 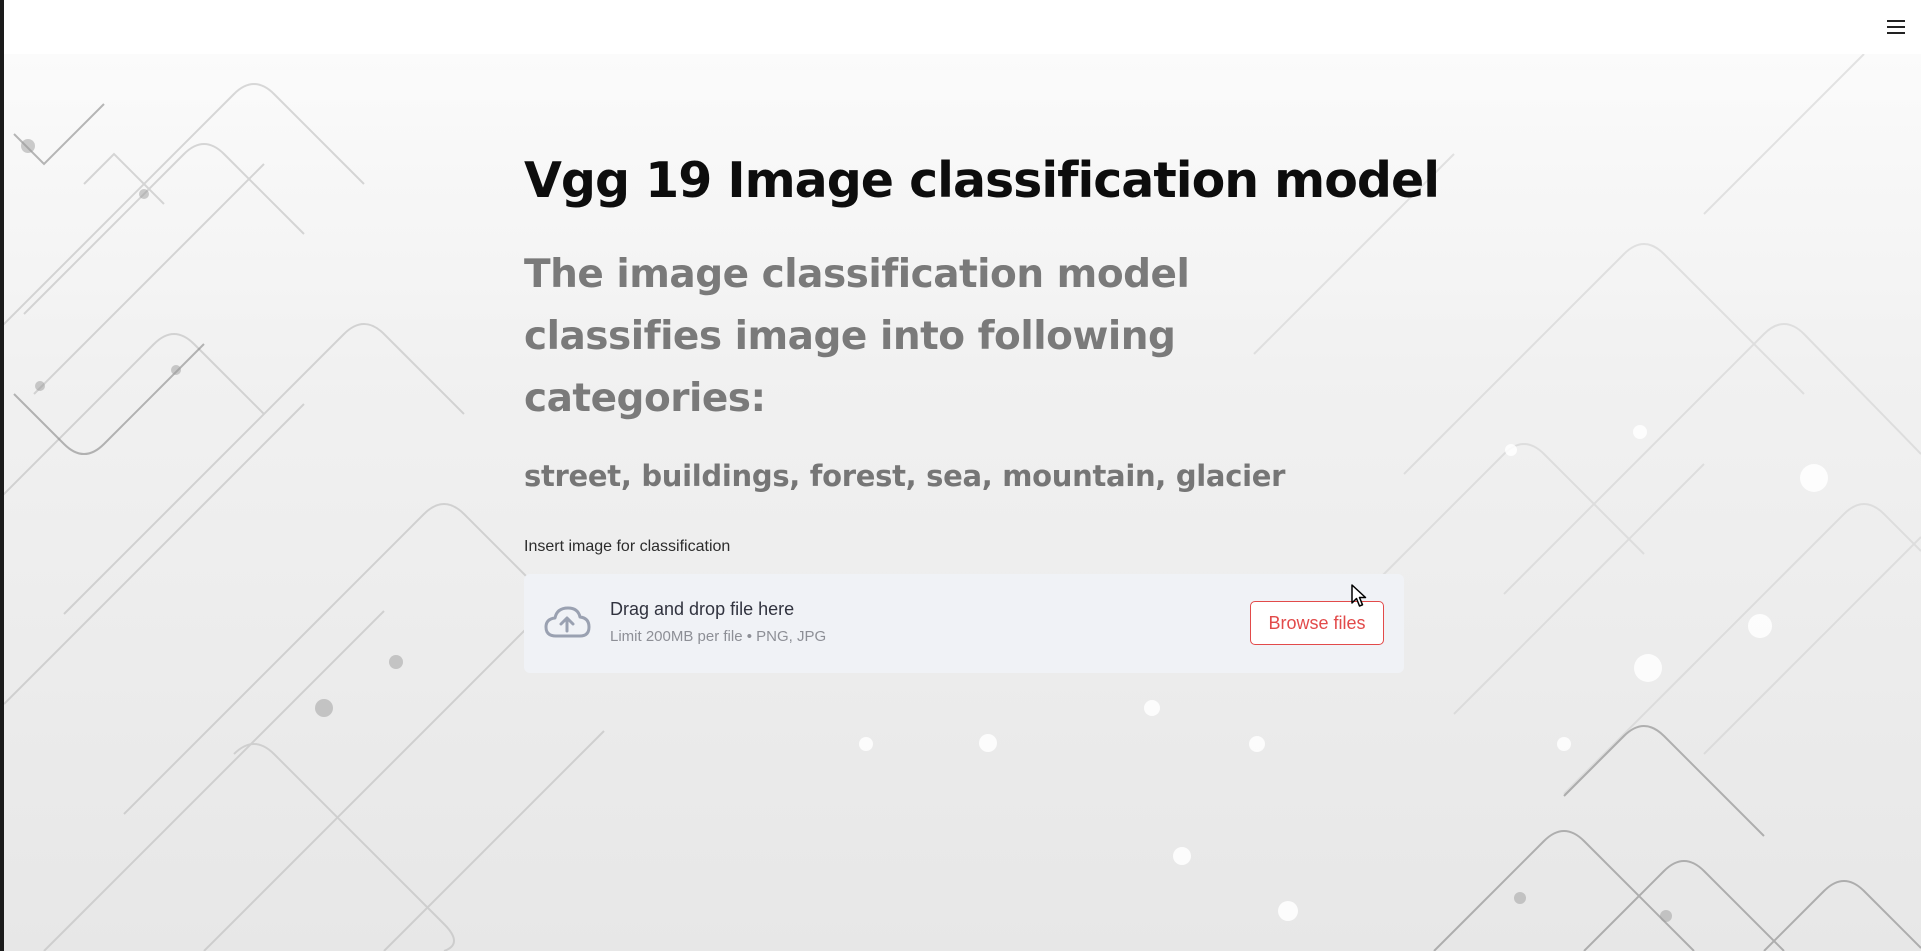 What do you see at coordinates (627, 546) in the screenshot?
I see `file-uploader-label: Insert image for classification` at bounding box center [627, 546].